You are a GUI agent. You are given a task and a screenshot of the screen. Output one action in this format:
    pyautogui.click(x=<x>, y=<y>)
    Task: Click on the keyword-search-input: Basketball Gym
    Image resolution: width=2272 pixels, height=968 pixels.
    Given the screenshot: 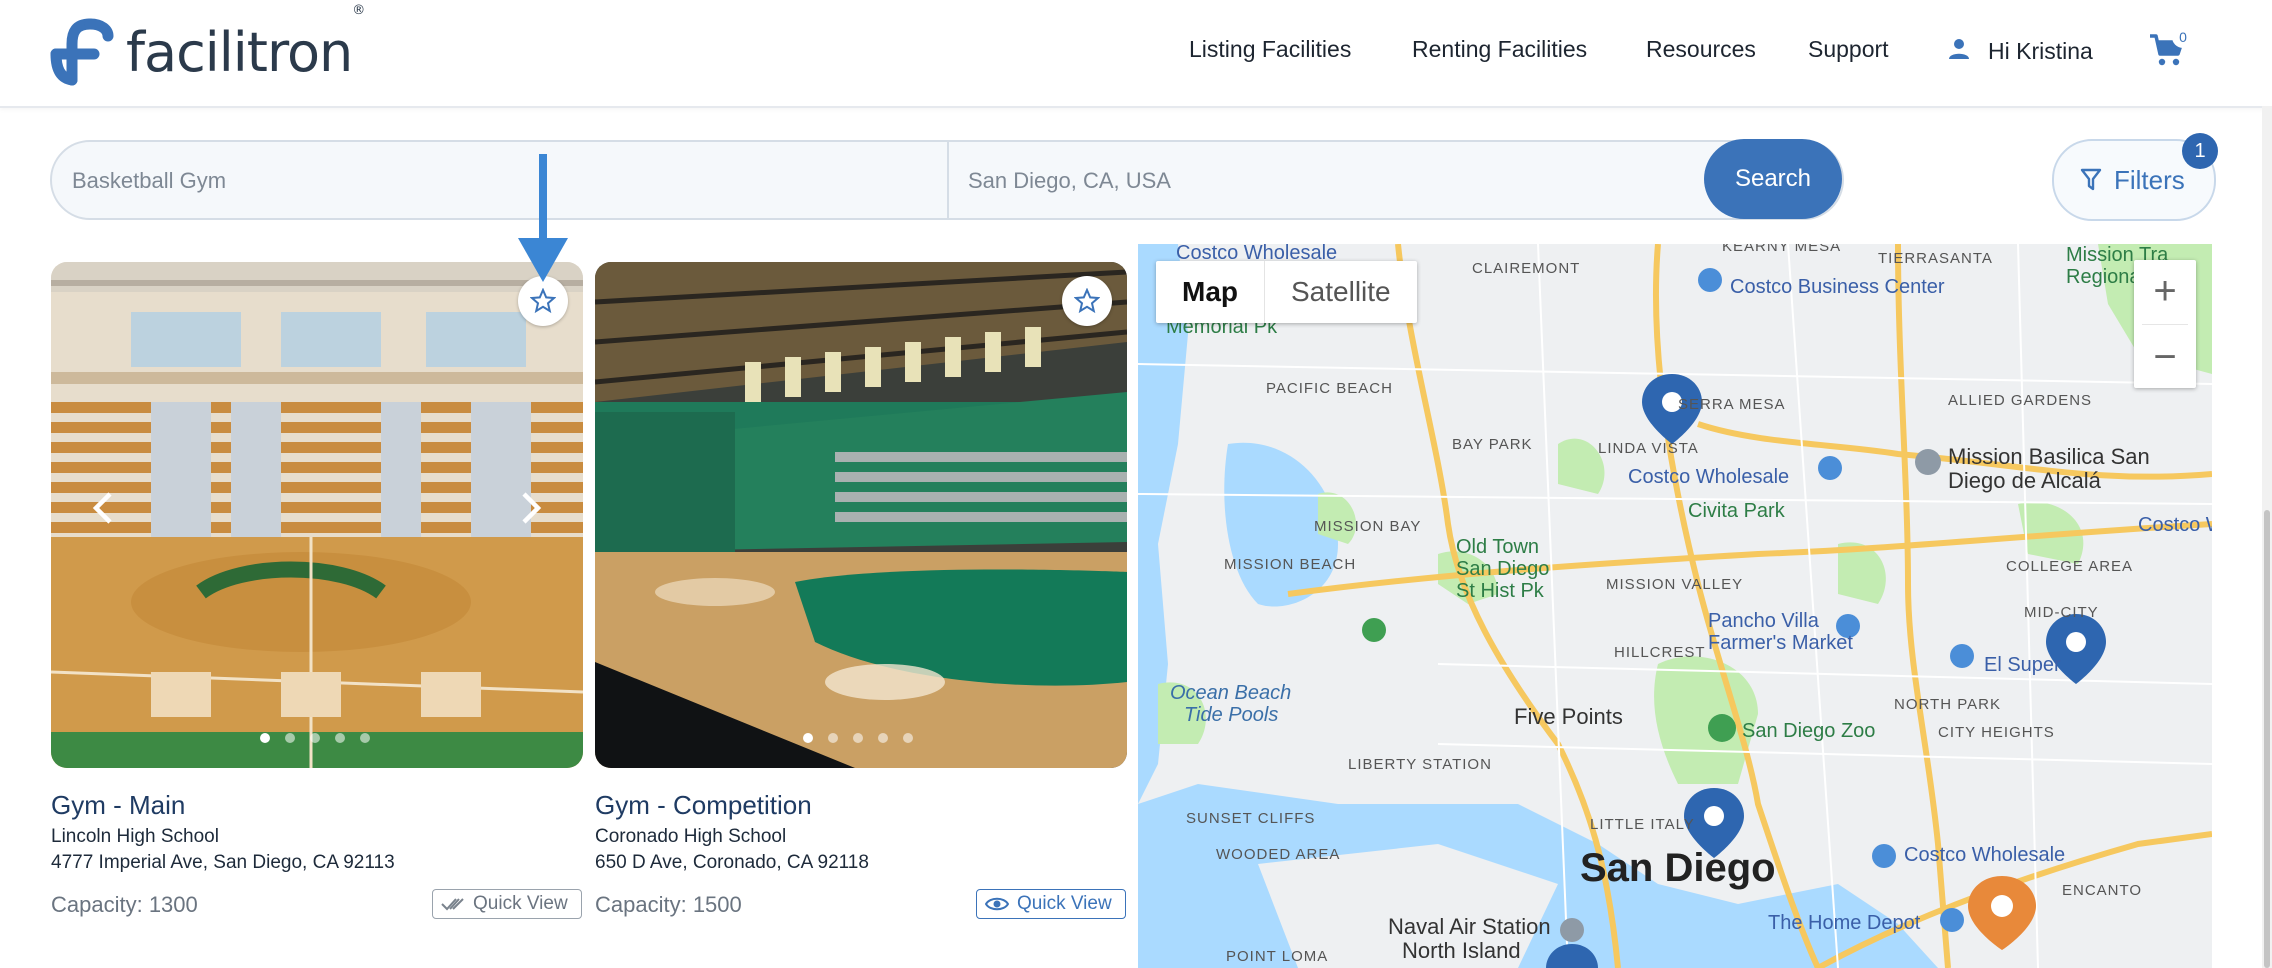 What is the action you would take?
    pyautogui.click(x=149, y=181)
    